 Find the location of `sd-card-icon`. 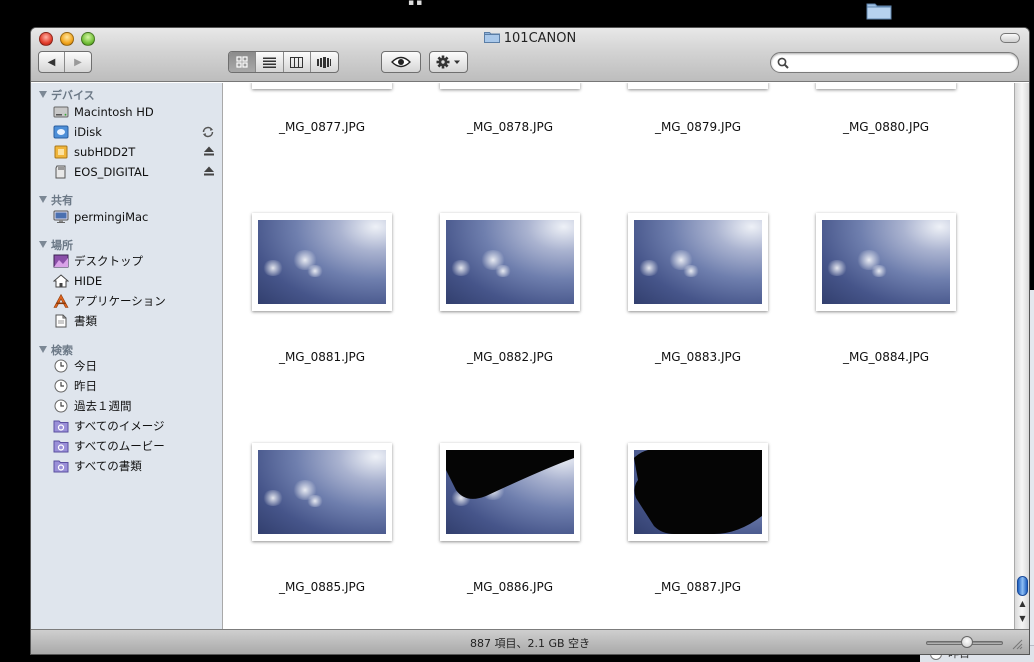

sd-card-icon is located at coordinates (61, 172).